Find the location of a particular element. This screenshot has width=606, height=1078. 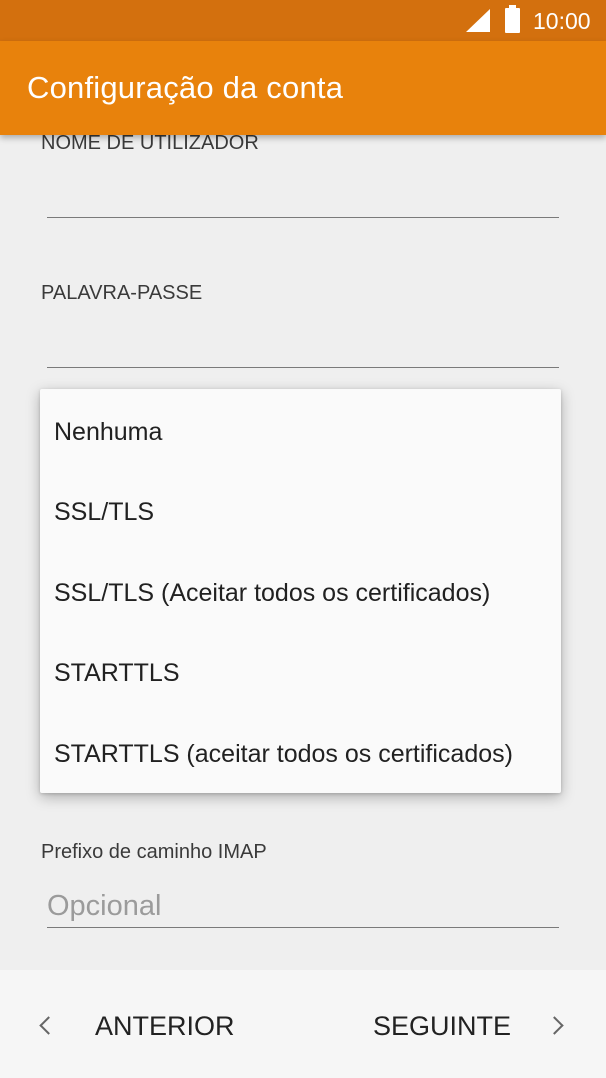

menu-item-label: SSL/TLS is located at coordinates (104, 512).